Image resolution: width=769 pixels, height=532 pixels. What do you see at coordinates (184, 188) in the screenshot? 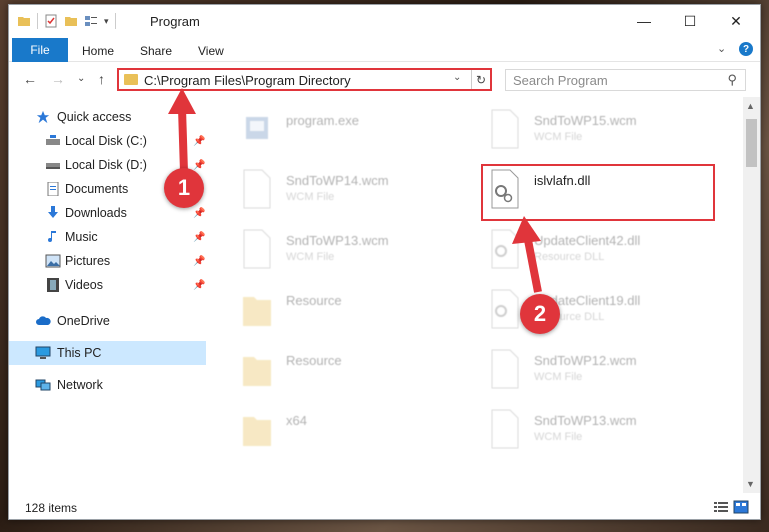
I see `step-badge-1: 1` at bounding box center [184, 188].